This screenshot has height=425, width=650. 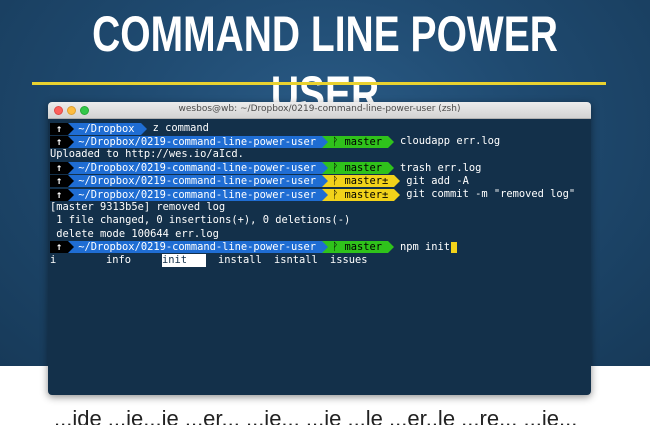 What do you see at coordinates (319, 83) in the screenshot?
I see `title-underline` at bounding box center [319, 83].